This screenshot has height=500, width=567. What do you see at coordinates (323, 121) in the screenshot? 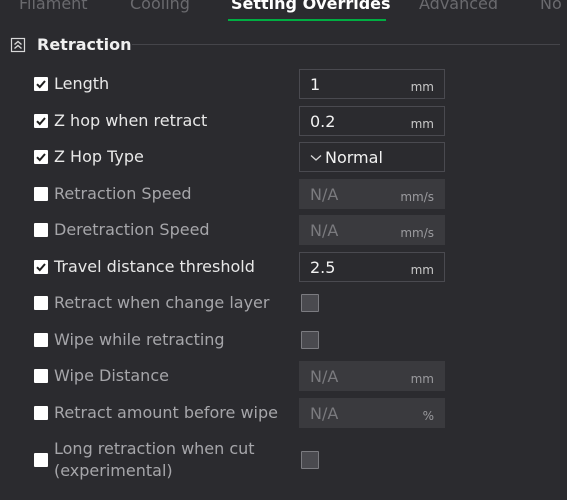
I see `input-value: 0.2` at bounding box center [323, 121].